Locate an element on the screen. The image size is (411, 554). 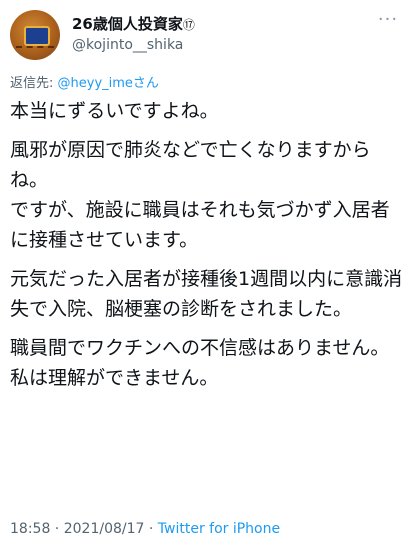
tweet-time: 18:58 is located at coordinates (30, 529).